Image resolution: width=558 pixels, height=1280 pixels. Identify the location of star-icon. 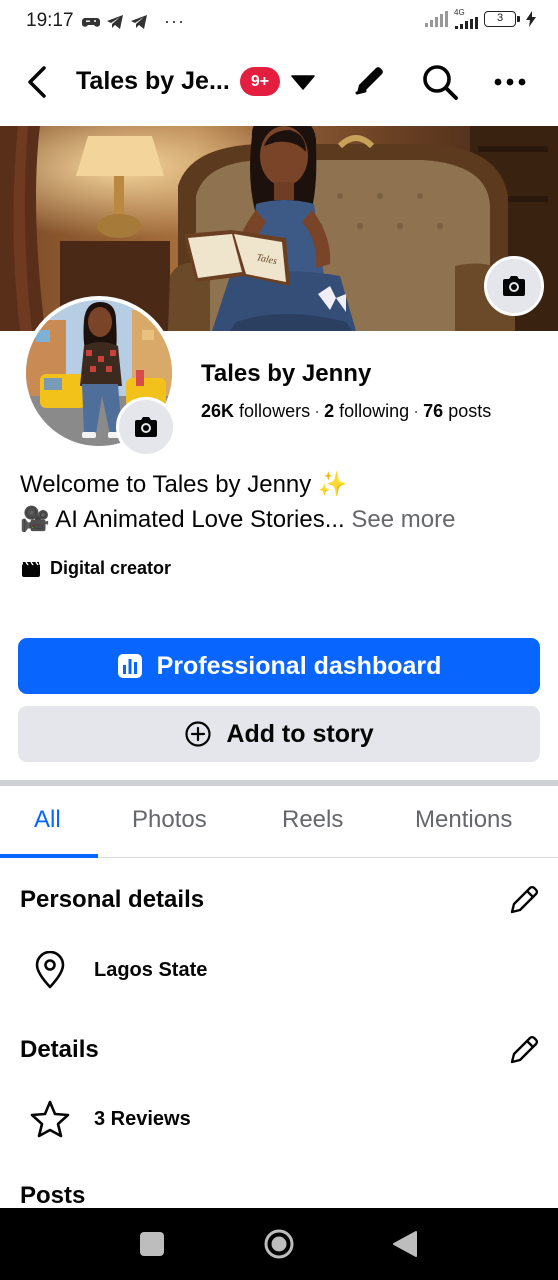
(50, 1119).